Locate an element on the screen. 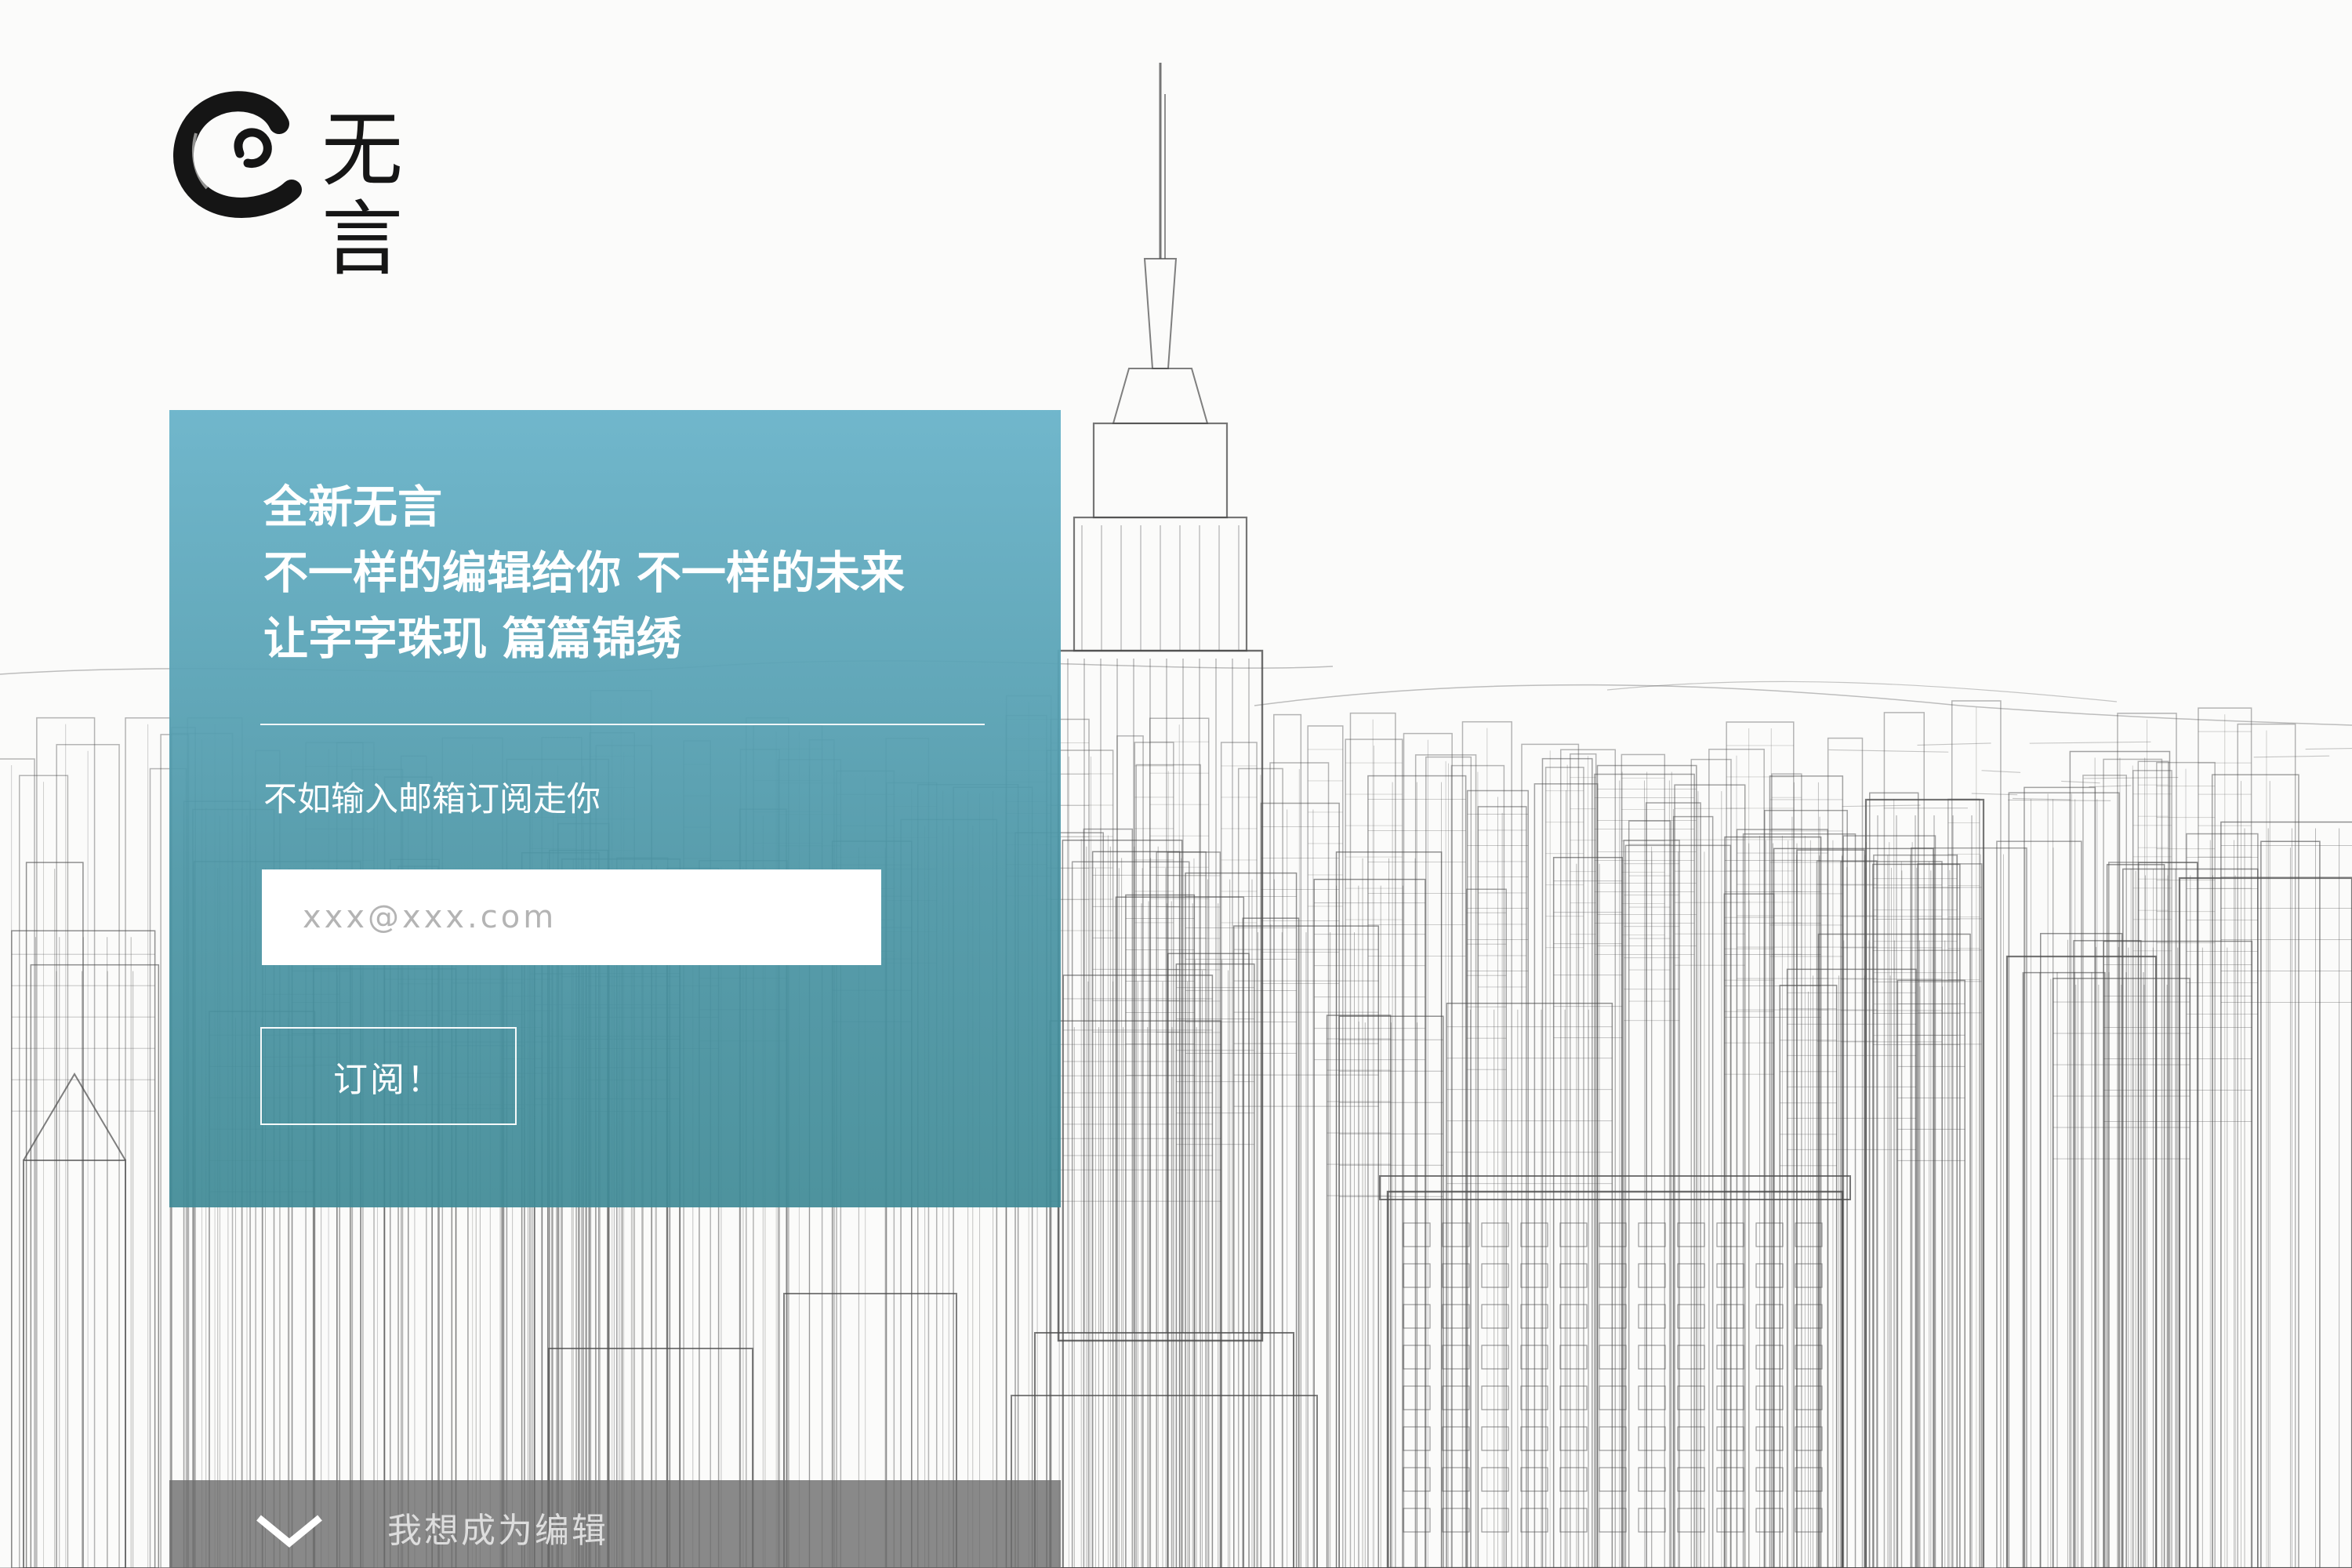  brand-name: 无言 is located at coordinates (369, 195).